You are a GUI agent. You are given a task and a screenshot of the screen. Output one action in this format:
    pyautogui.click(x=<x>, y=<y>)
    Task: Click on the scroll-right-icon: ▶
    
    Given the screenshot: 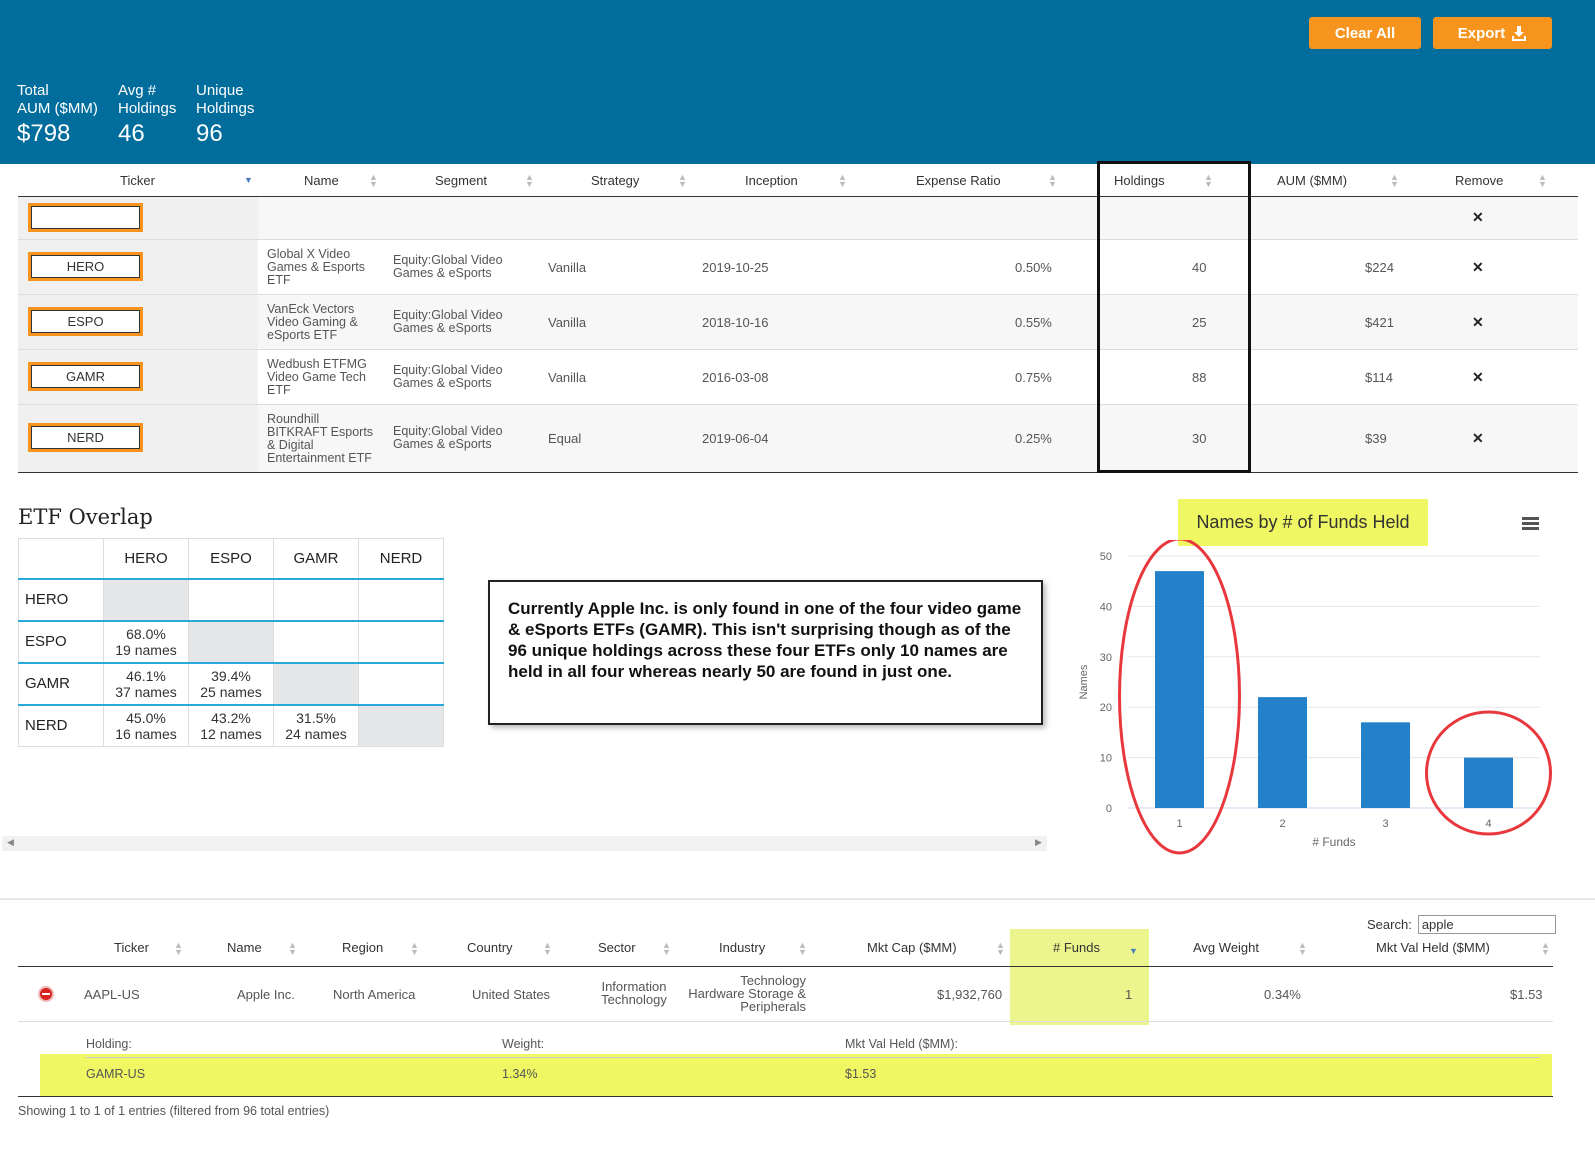 What is the action you would take?
    pyautogui.click(x=1038, y=842)
    